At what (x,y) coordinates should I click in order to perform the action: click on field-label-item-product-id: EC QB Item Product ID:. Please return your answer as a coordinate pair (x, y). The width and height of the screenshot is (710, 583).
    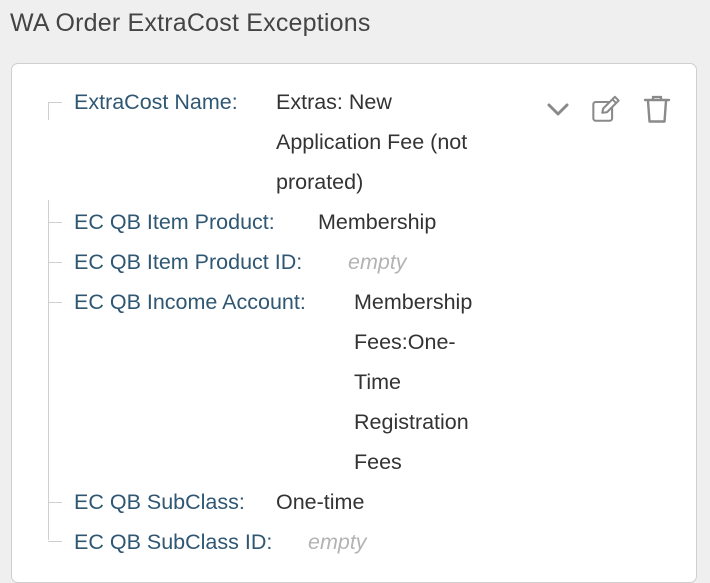
    Looking at the image, I should click on (188, 262).